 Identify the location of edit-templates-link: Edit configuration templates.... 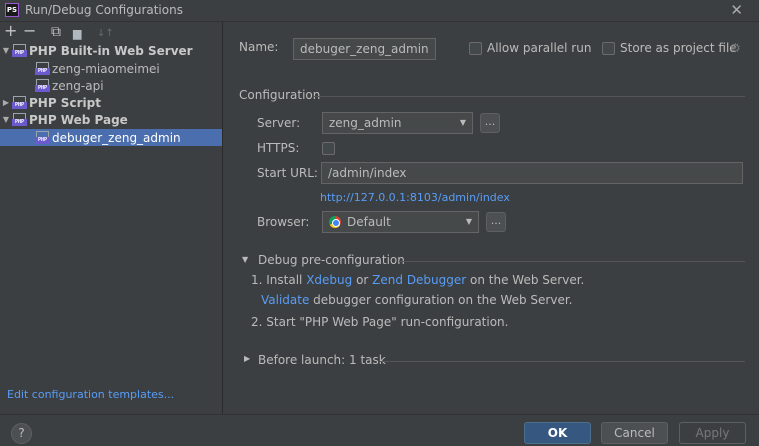
(90, 394).